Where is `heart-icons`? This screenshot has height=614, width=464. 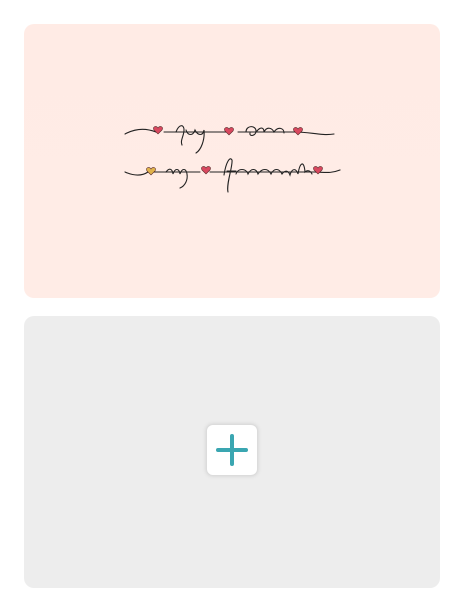
heart-icons is located at coordinates (234, 151).